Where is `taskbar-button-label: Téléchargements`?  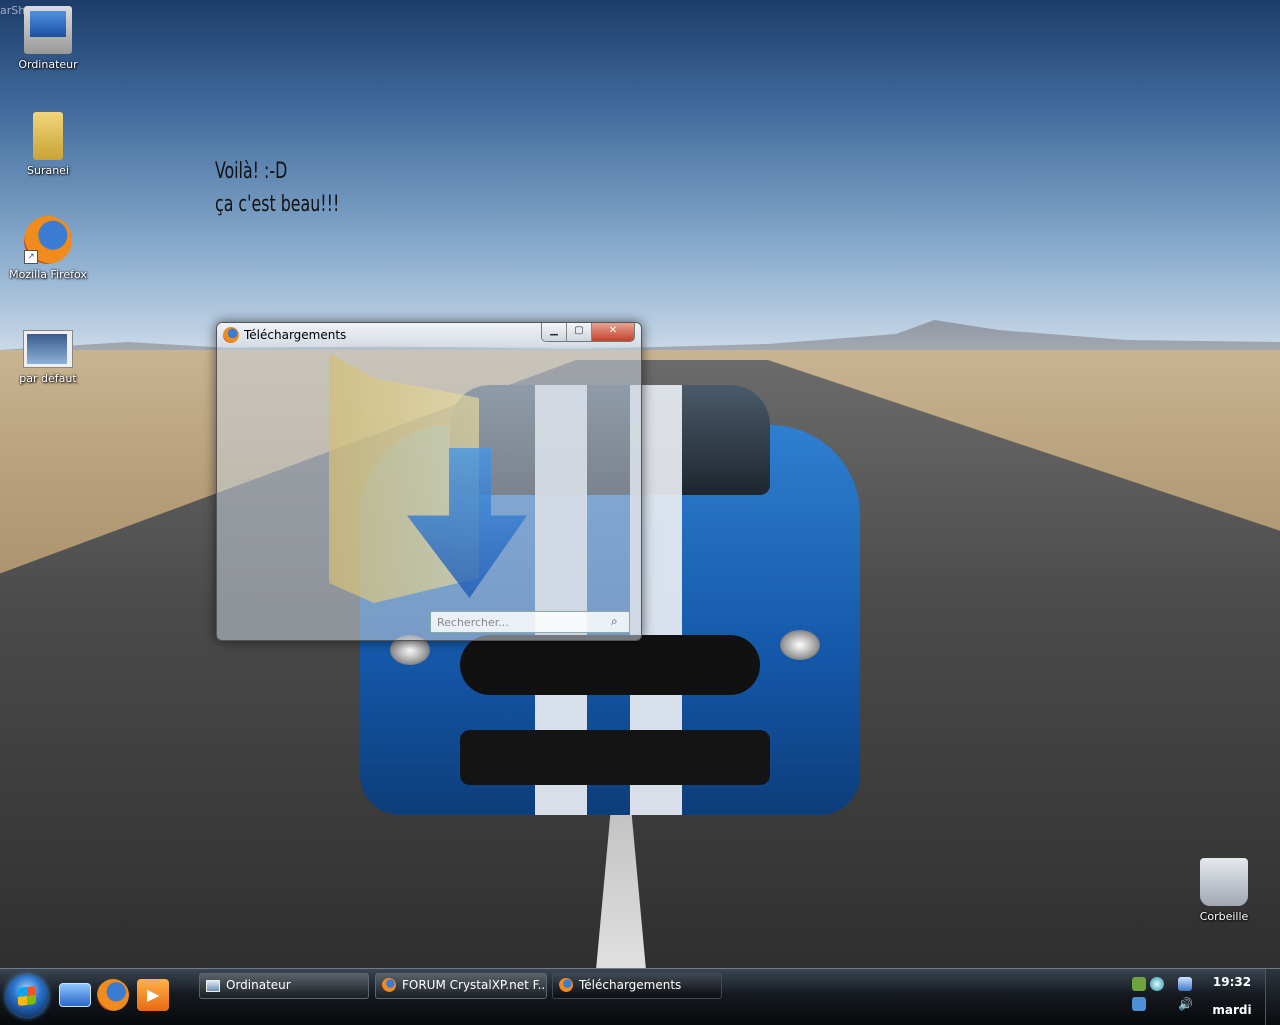
taskbar-button-label: Téléchargements is located at coordinates (630, 985).